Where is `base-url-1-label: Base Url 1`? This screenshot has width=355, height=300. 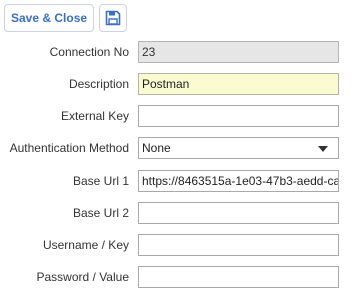 base-url-1-label: Base Url 1 is located at coordinates (100, 181).